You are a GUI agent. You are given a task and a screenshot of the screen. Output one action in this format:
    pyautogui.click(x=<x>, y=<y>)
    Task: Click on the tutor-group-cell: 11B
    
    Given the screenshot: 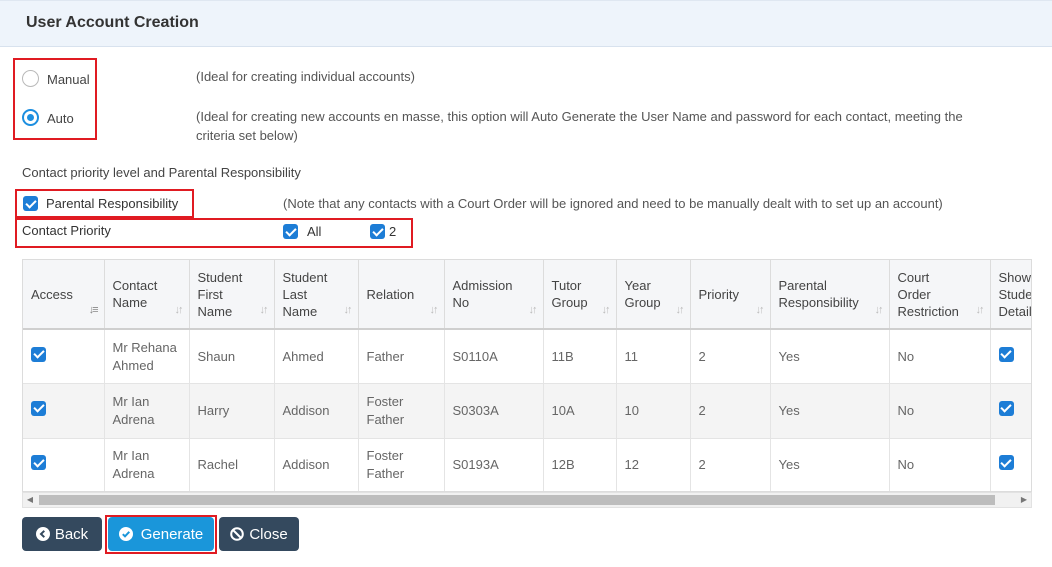 What is the action you would take?
    pyautogui.click(x=580, y=356)
    